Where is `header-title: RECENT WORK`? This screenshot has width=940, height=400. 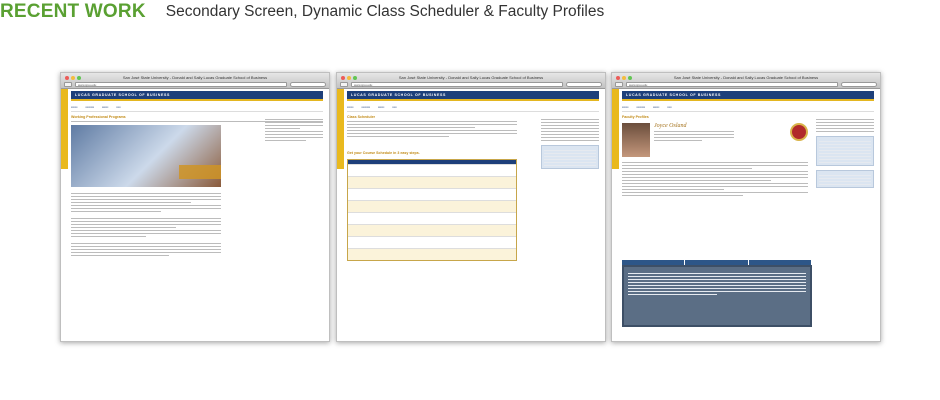
header-title: RECENT WORK is located at coordinates (73, 11).